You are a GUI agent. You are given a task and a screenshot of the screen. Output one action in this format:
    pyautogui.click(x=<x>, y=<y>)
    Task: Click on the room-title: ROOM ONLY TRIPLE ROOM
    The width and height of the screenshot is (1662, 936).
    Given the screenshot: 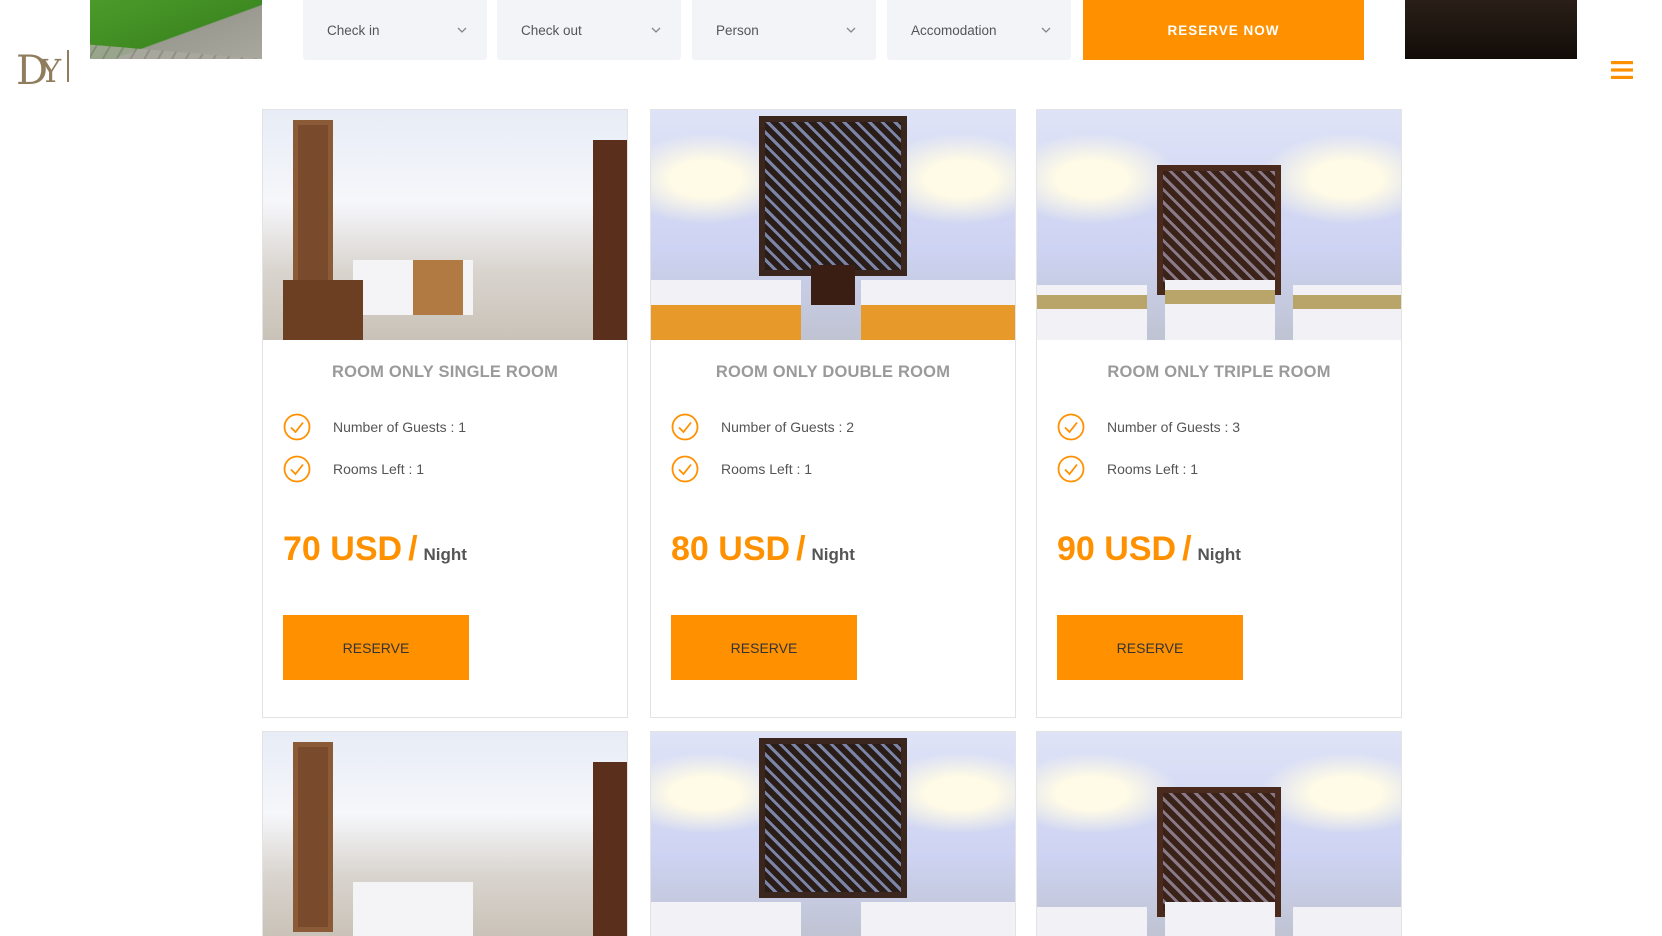 What is the action you would take?
    pyautogui.click(x=1219, y=372)
    